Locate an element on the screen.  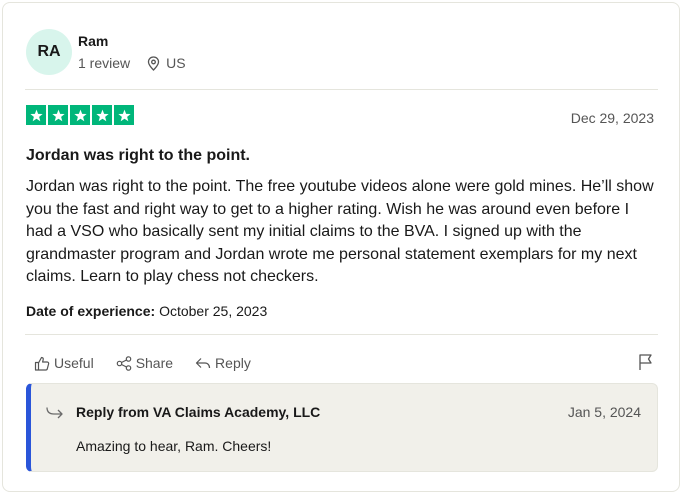
country: US is located at coordinates (176, 63).